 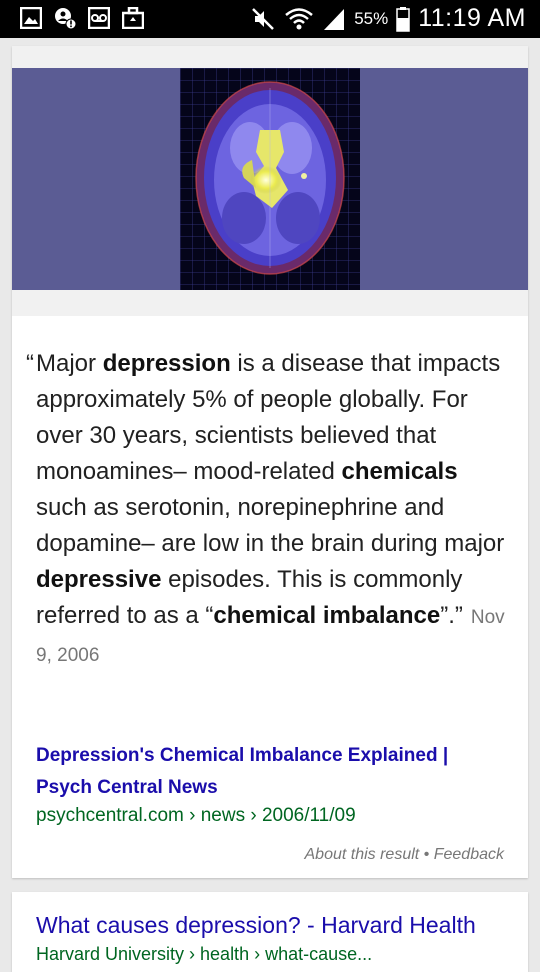 What do you see at coordinates (299, 18) in the screenshot?
I see `wifi-icon` at bounding box center [299, 18].